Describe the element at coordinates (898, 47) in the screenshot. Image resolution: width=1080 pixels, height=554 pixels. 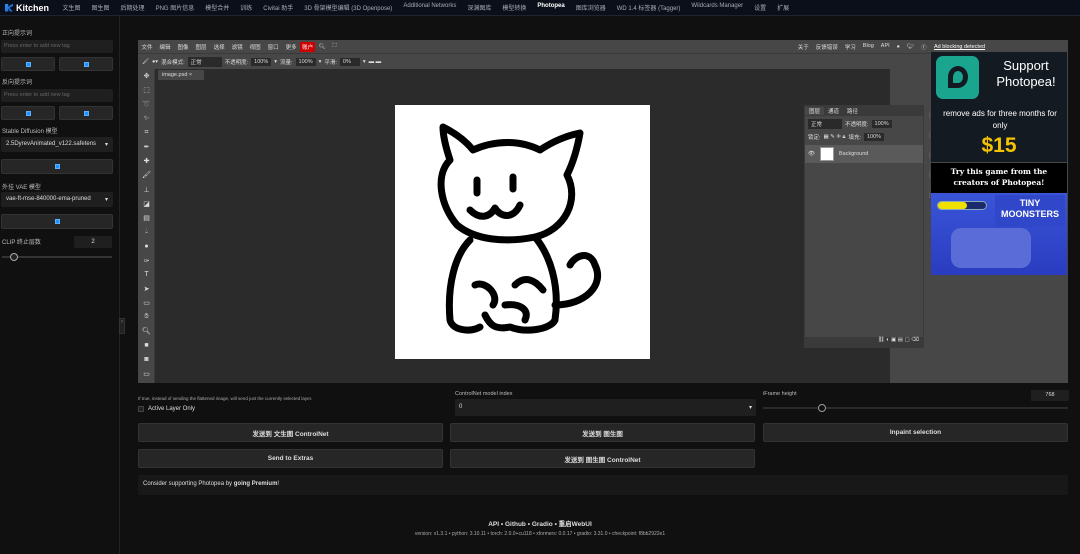
I see `reddit-icon: ●` at that location.